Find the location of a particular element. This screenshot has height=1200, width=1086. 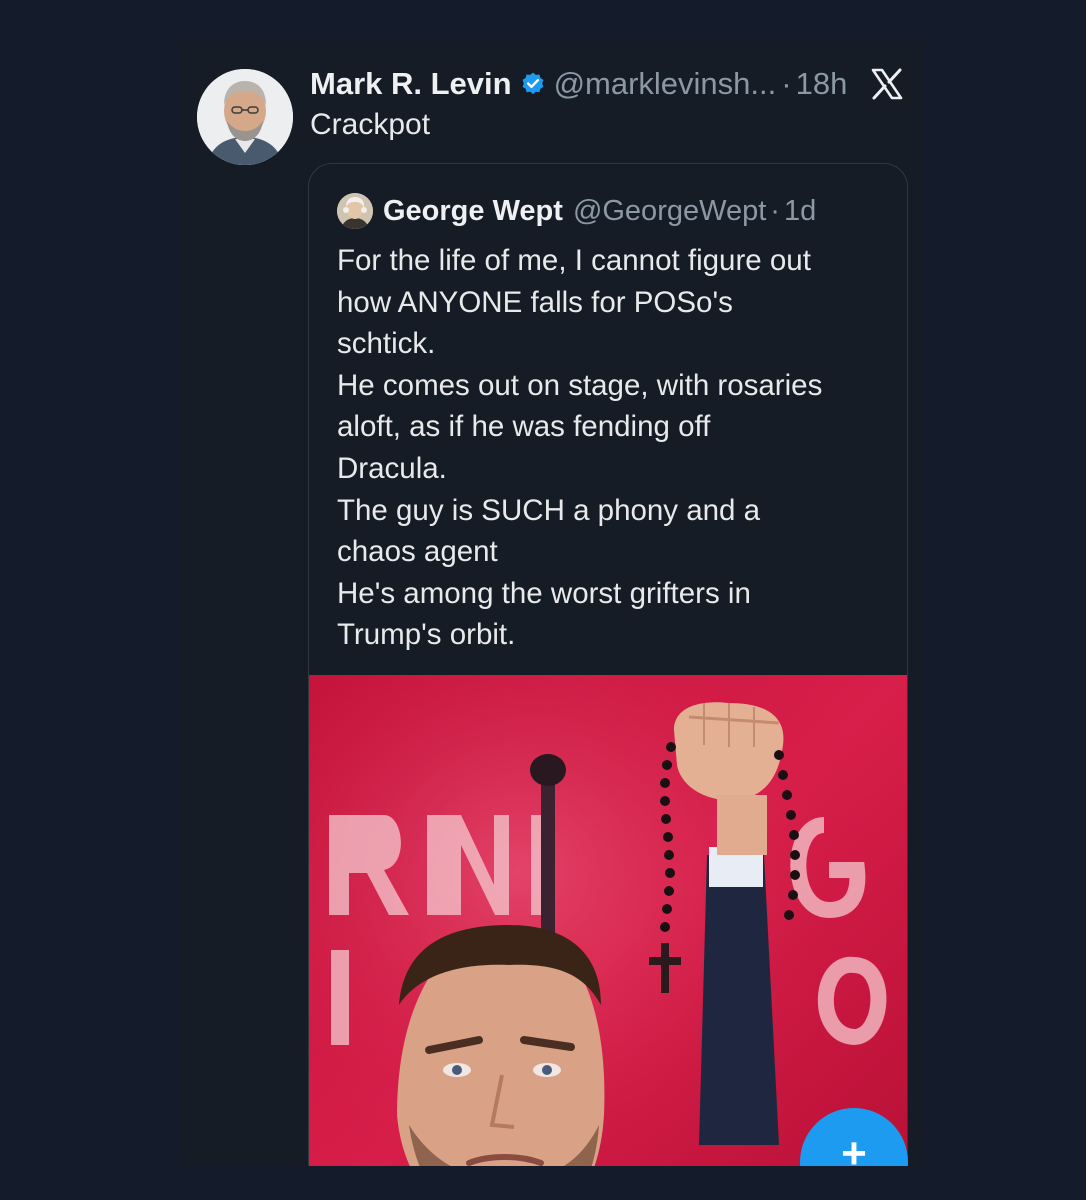

quoted-text-line: schtick. is located at coordinates (386, 344).